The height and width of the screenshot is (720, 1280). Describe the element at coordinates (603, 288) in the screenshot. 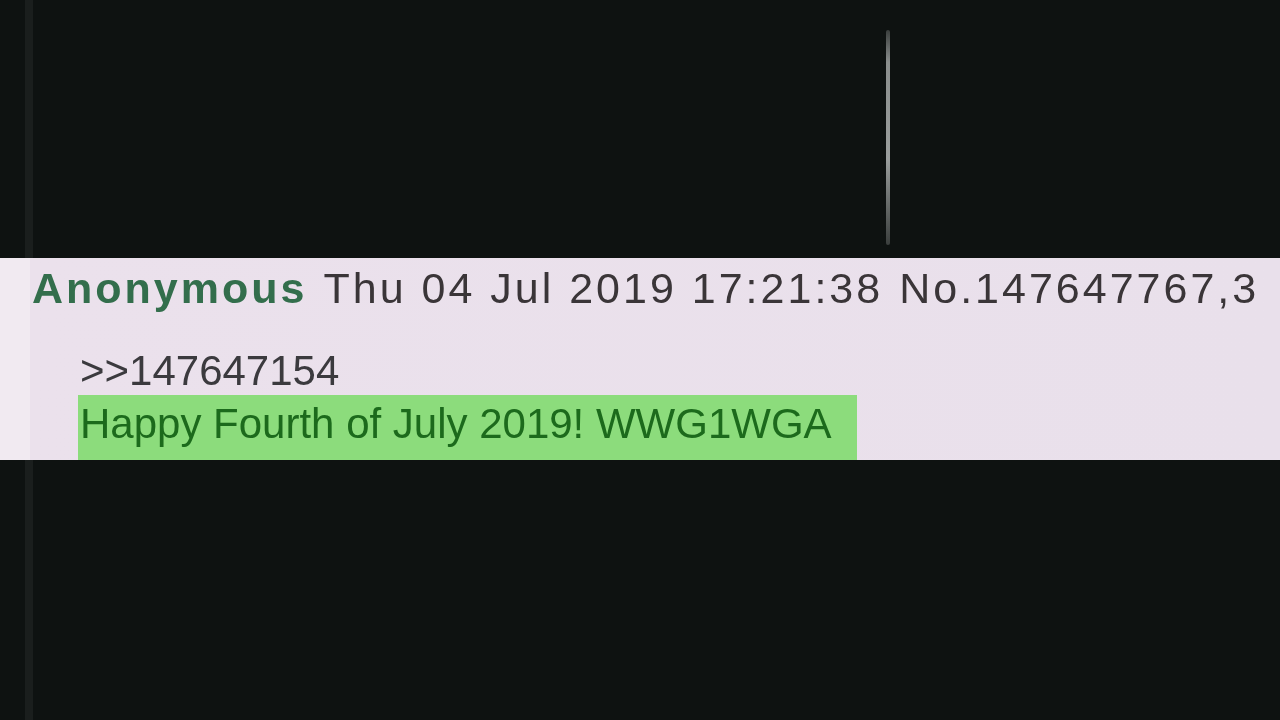

I see `post-datetime: Thu 04 Jul 2019 17:21:38` at that location.